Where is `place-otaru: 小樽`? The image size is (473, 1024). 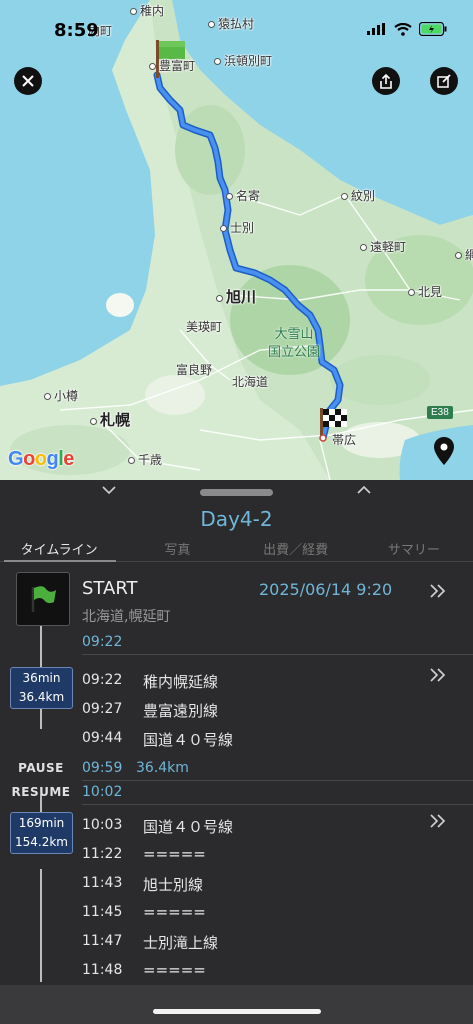
place-otaru: 小樽 is located at coordinates (61, 395).